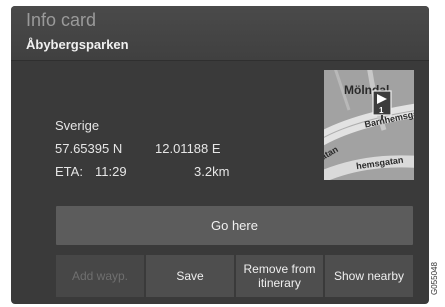 The width and height of the screenshot is (445, 307). Describe the element at coordinates (369, 125) in the screenshot. I see `map-preview: Mölndal Barnhemsga atan hemsgatan 1` at that location.